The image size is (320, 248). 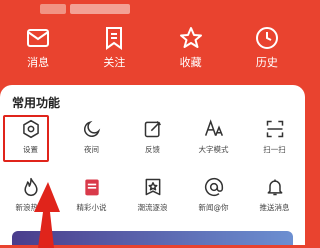 I want to click on history-label: 历史, so click(x=266, y=62).